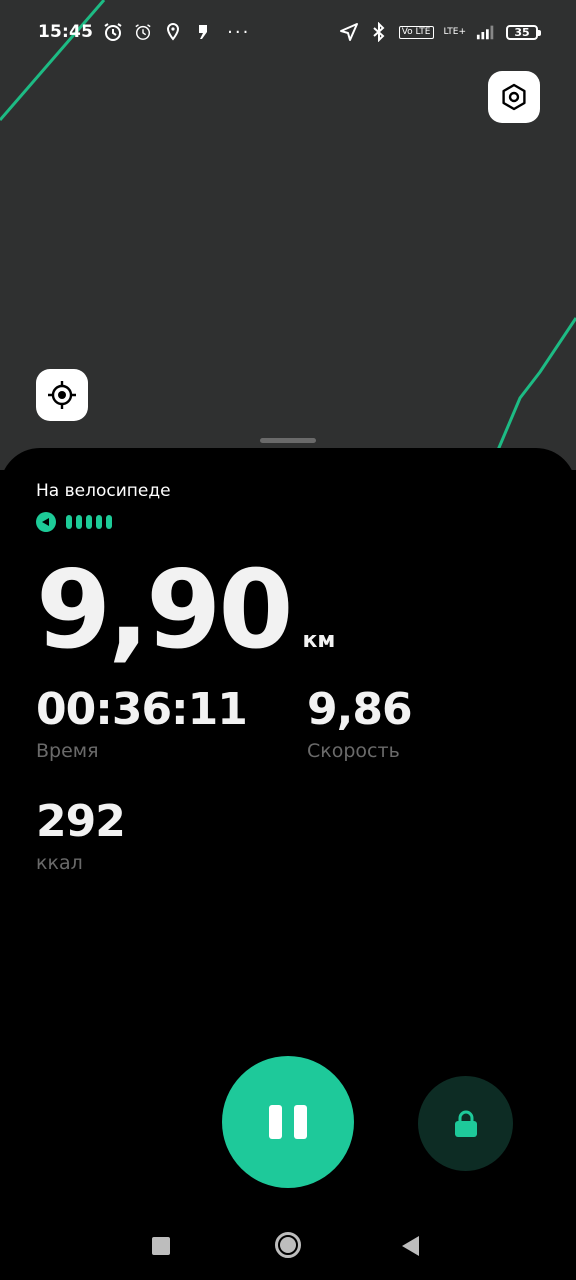 This screenshot has height=1280, width=576. I want to click on distance-unit: км, so click(319, 640).